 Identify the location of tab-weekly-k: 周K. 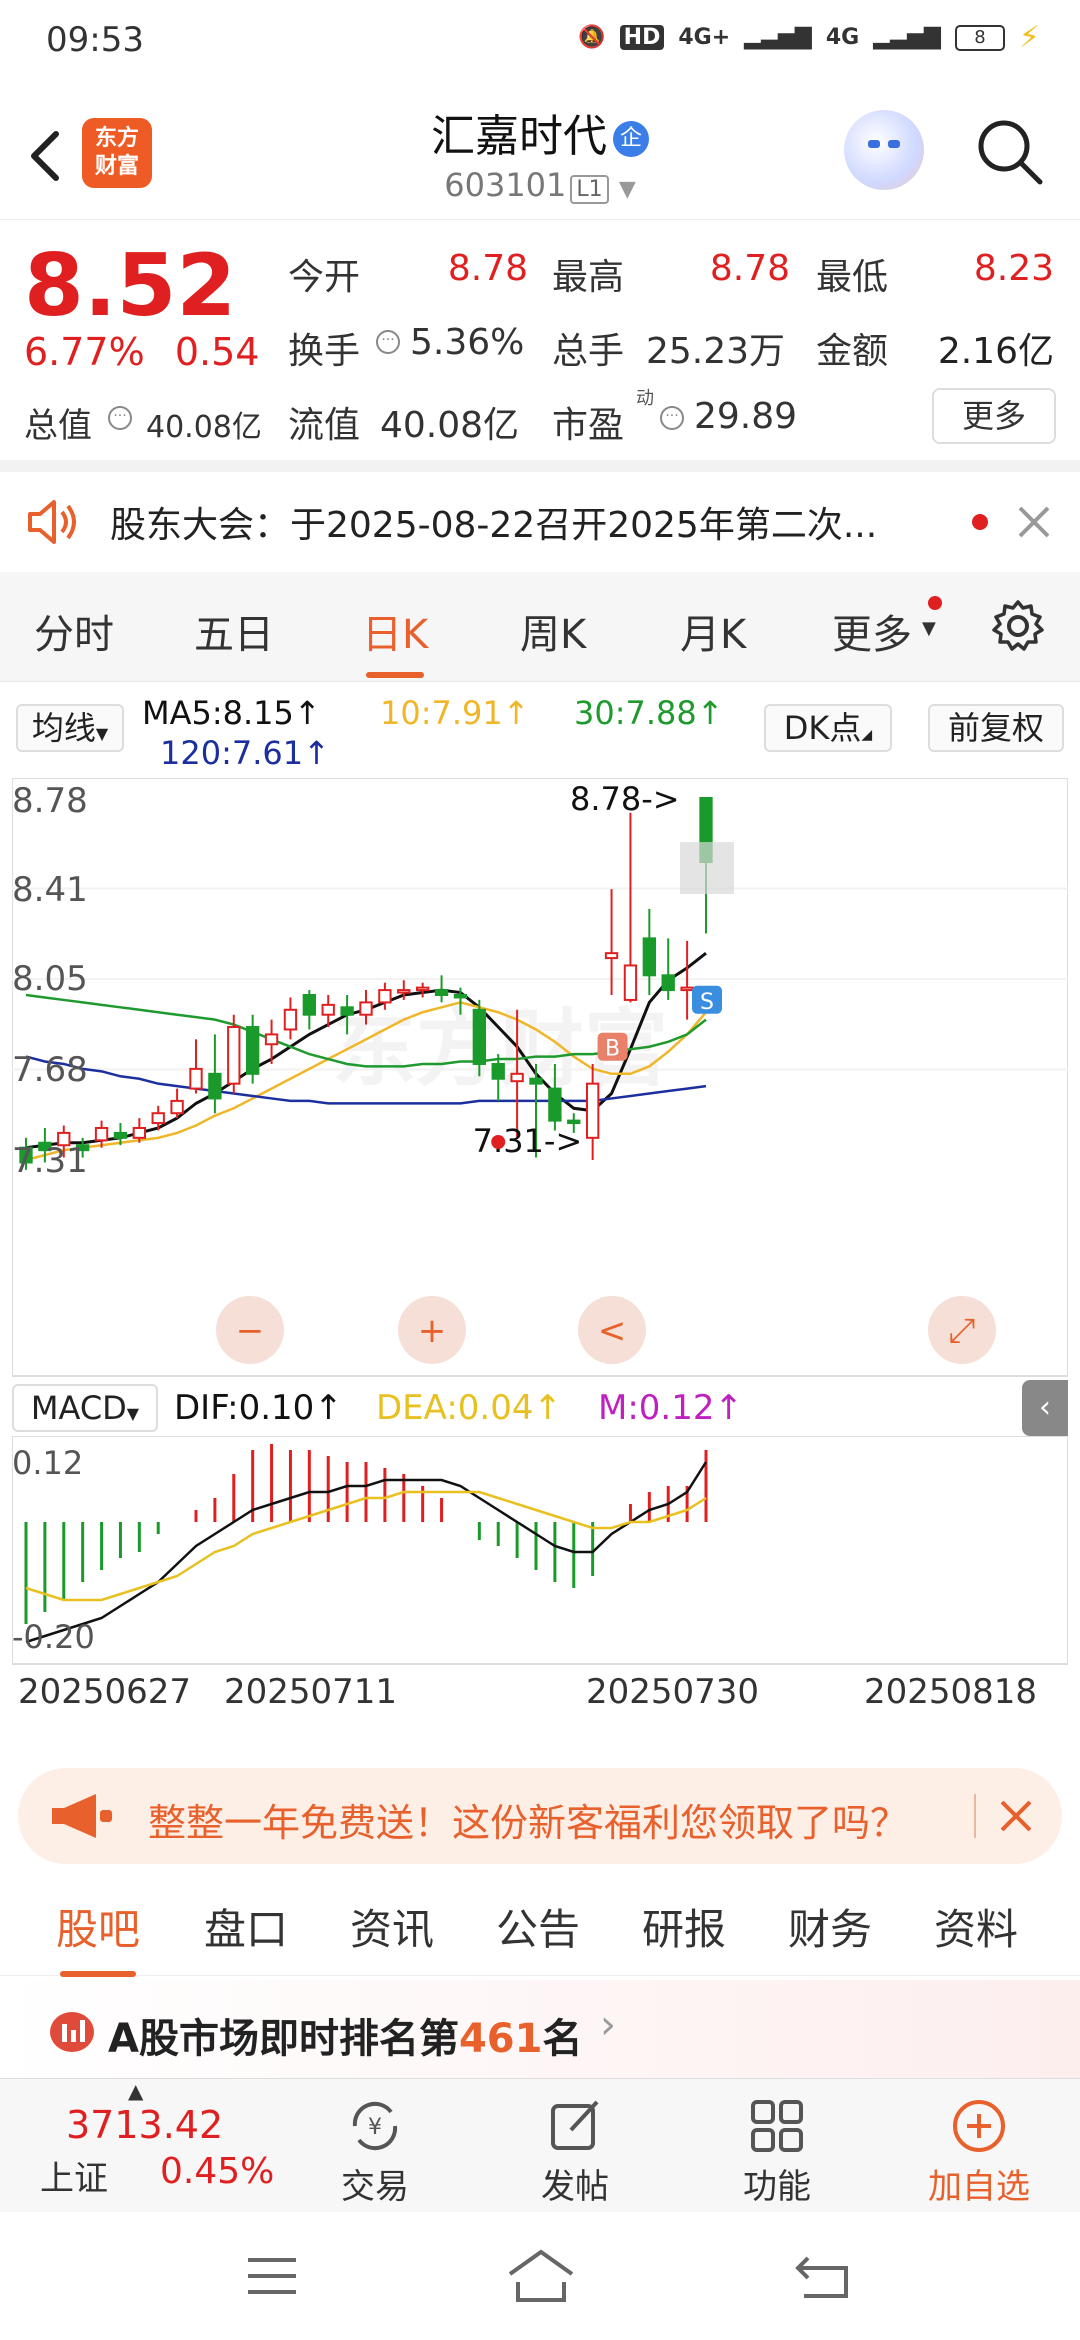
(553, 631).